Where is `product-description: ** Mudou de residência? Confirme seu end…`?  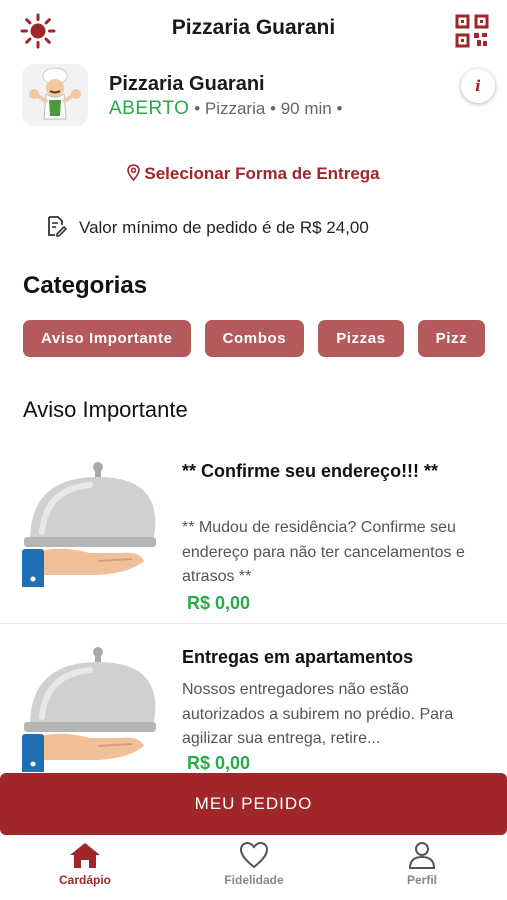
product-description: ** Mudou de residência? Confirme seu end… is located at coordinates (323, 552).